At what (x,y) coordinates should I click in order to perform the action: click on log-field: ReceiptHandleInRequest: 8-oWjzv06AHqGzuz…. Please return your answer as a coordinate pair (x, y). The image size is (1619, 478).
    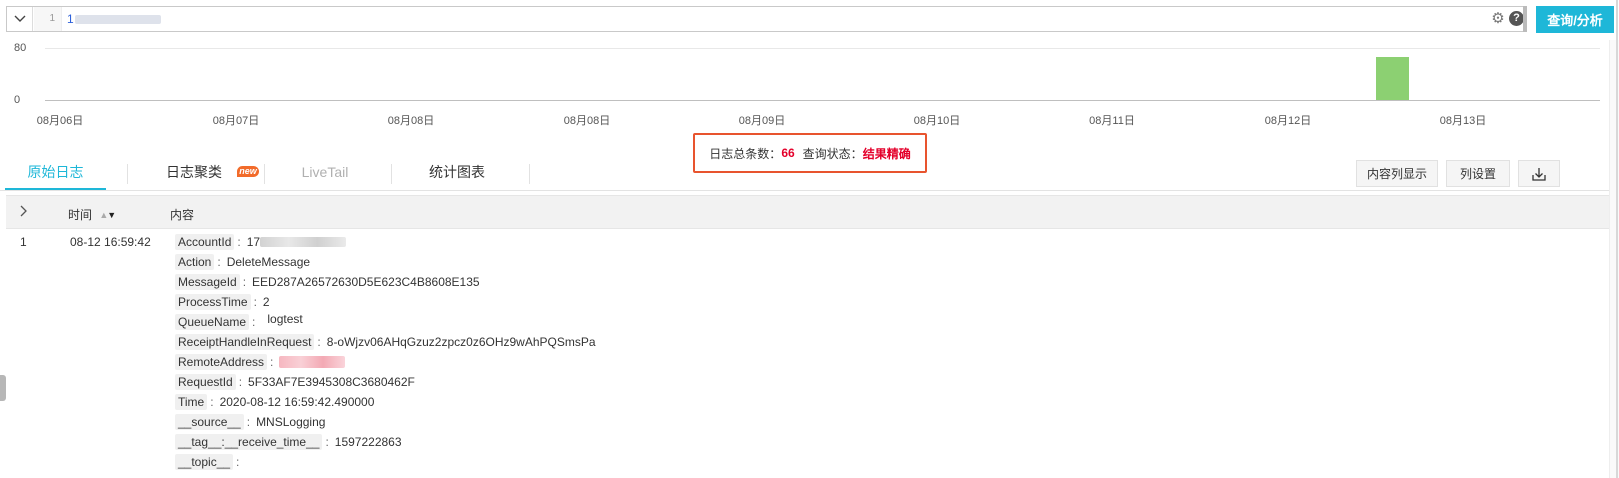
    Looking at the image, I should click on (775, 342).